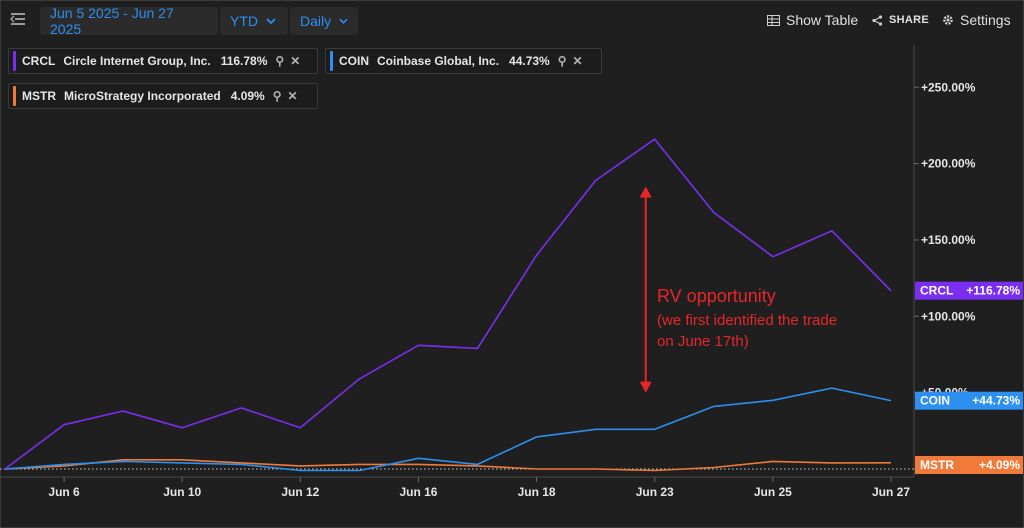 Image resolution: width=1024 pixels, height=528 pixels. What do you see at coordinates (655, 492) in the screenshot?
I see `x-tick-label: Jun 23` at bounding box center [655, 492].